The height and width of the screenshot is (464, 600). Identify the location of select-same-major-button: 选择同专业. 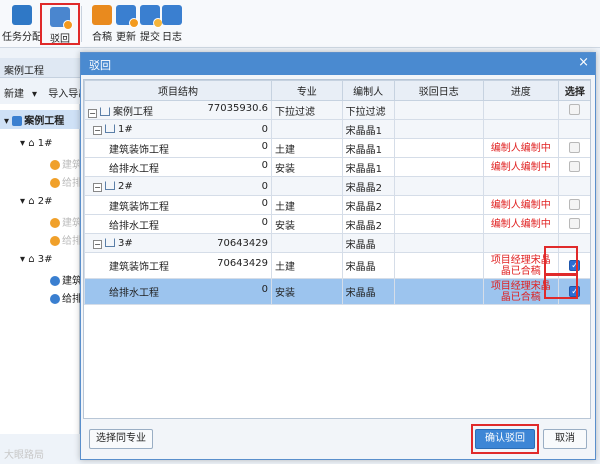
(121, 439).